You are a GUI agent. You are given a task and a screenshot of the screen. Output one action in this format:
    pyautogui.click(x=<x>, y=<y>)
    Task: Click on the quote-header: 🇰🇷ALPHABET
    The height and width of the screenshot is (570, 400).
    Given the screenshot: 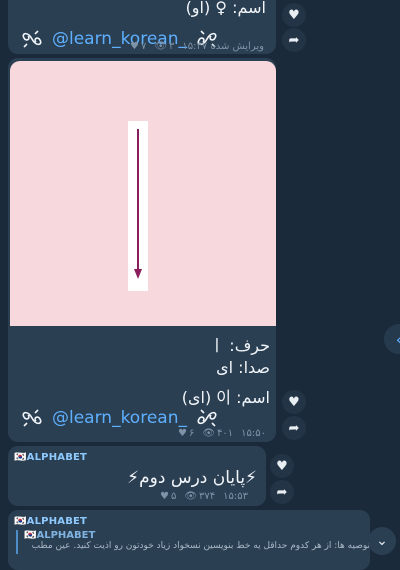 What is the action you would take?
    pyautogui.click(x=60, y=535)
    